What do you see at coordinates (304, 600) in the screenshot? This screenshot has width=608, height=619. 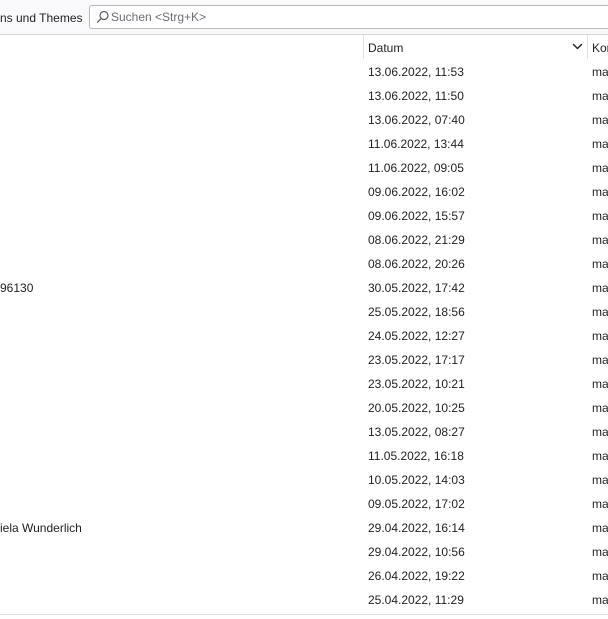 I see `table-row: 25.04.2022, 11:29 ma` at bounding box center [304, 600].